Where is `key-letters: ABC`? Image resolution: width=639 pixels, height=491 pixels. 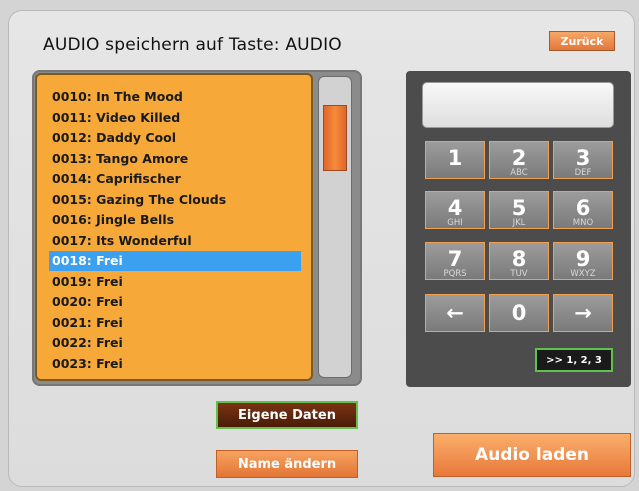 key-letters: ABC is located at coordinates (519, 173).